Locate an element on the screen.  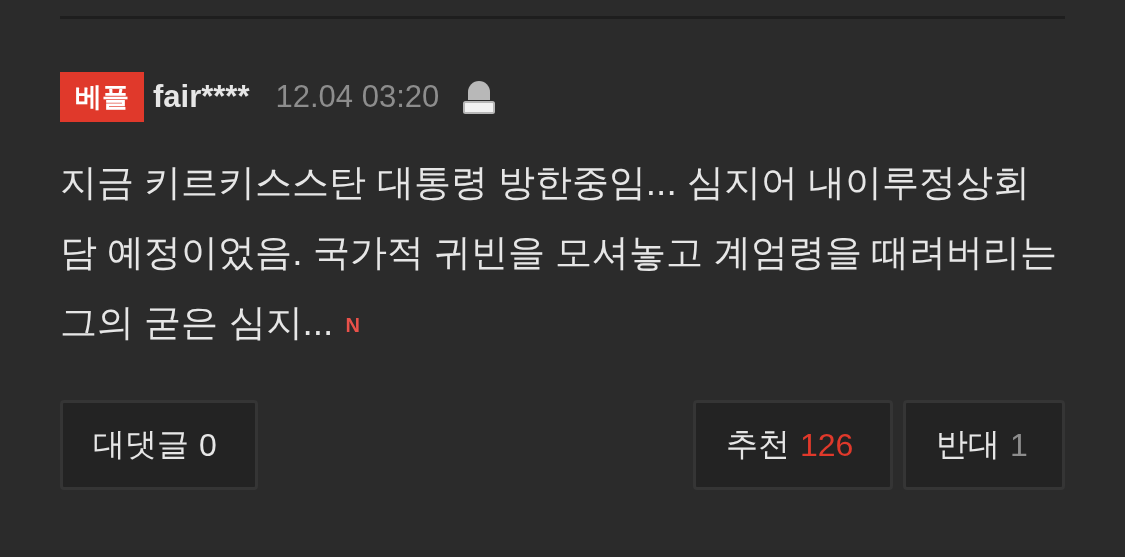
reply-button: 대댓글 0 is located at coordinates (159, 445).